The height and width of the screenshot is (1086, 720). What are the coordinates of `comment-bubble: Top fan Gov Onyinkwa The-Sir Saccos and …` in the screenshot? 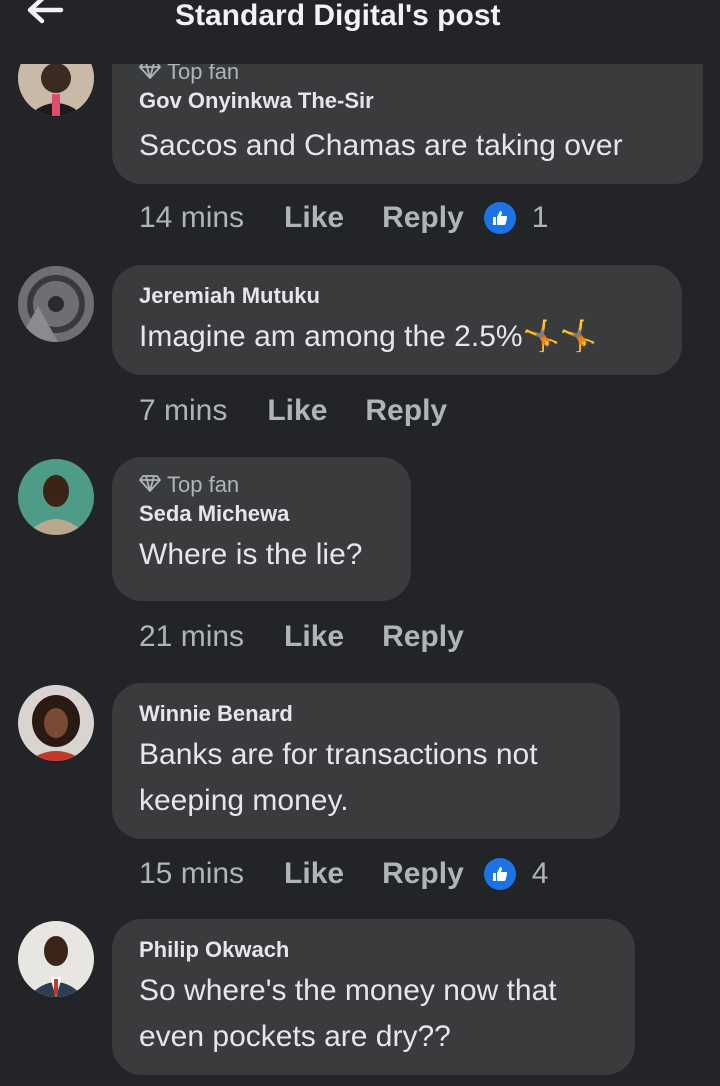 It's located at (407, 118).